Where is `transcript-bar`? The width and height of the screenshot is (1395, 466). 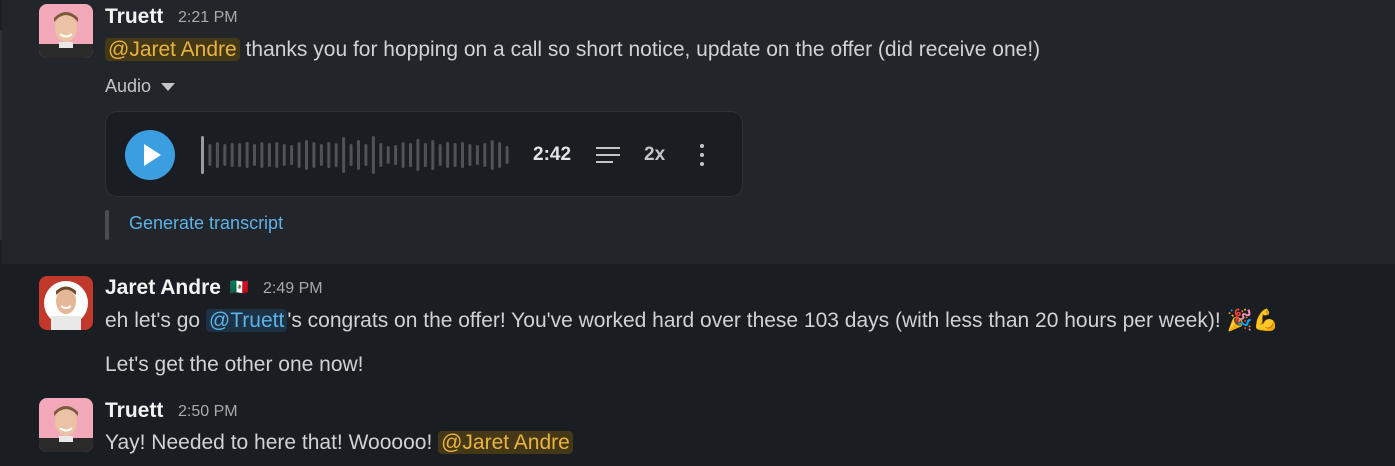 transcript-bar is located at coordinates (107, 225).